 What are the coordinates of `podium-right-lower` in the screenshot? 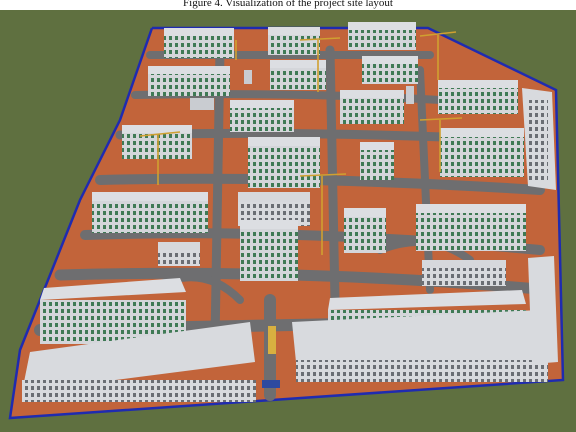 It's located at (543, 310).